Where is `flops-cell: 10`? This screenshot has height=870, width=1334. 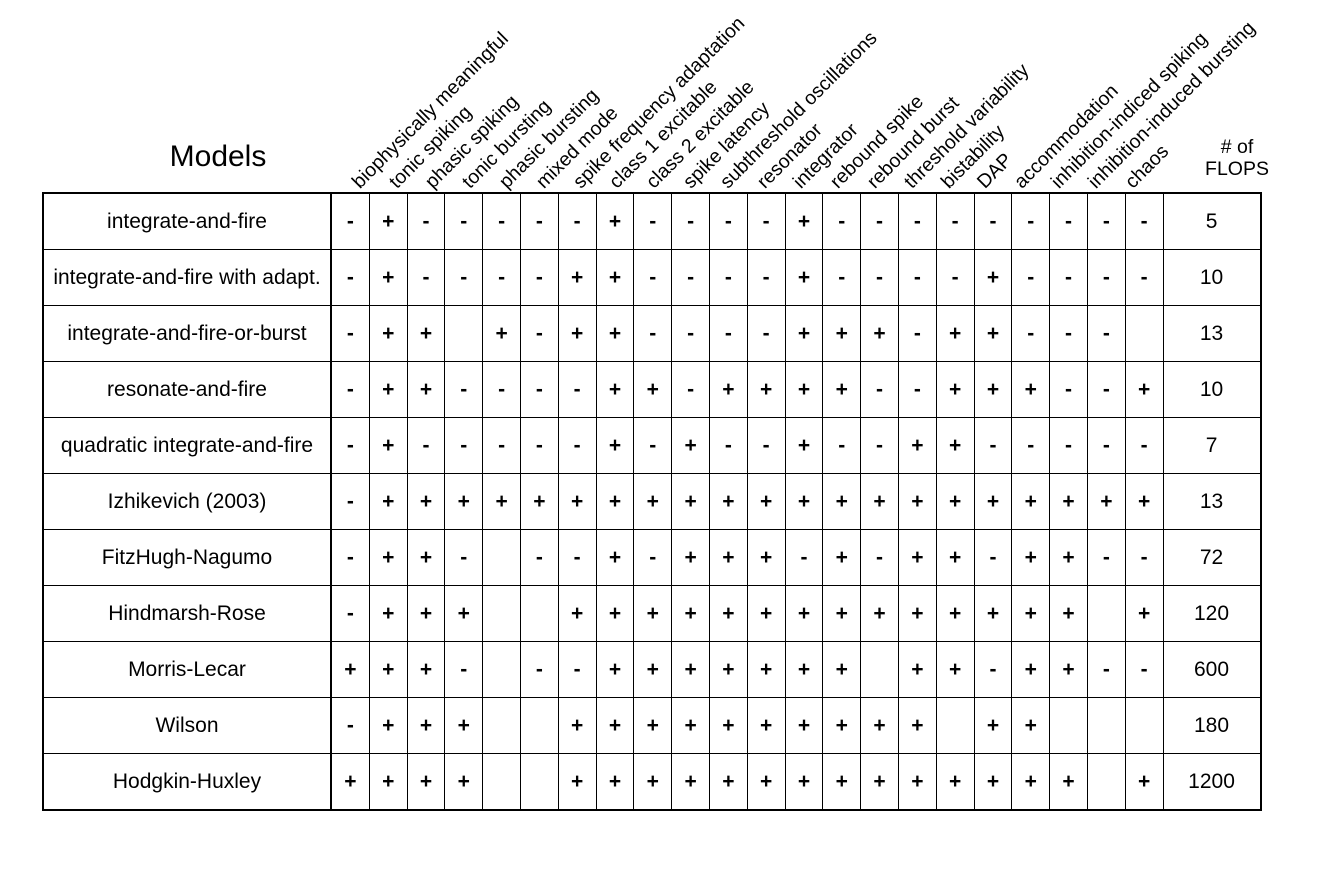
flops-cell: 10 is located at coordinates (1212, 277).